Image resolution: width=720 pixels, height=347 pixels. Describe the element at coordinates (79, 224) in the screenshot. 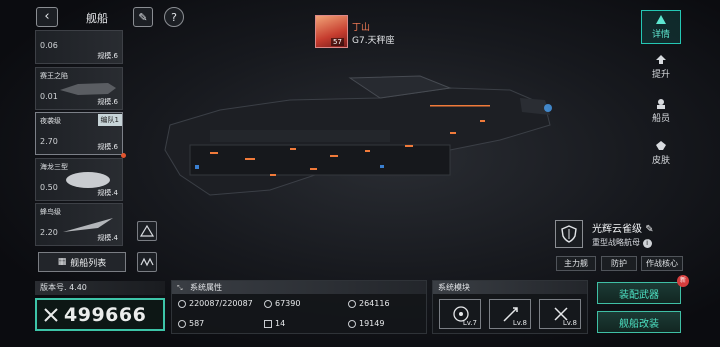

I see `ship-card-4: 蜂鸟级 2.20 规模.4` at that location.